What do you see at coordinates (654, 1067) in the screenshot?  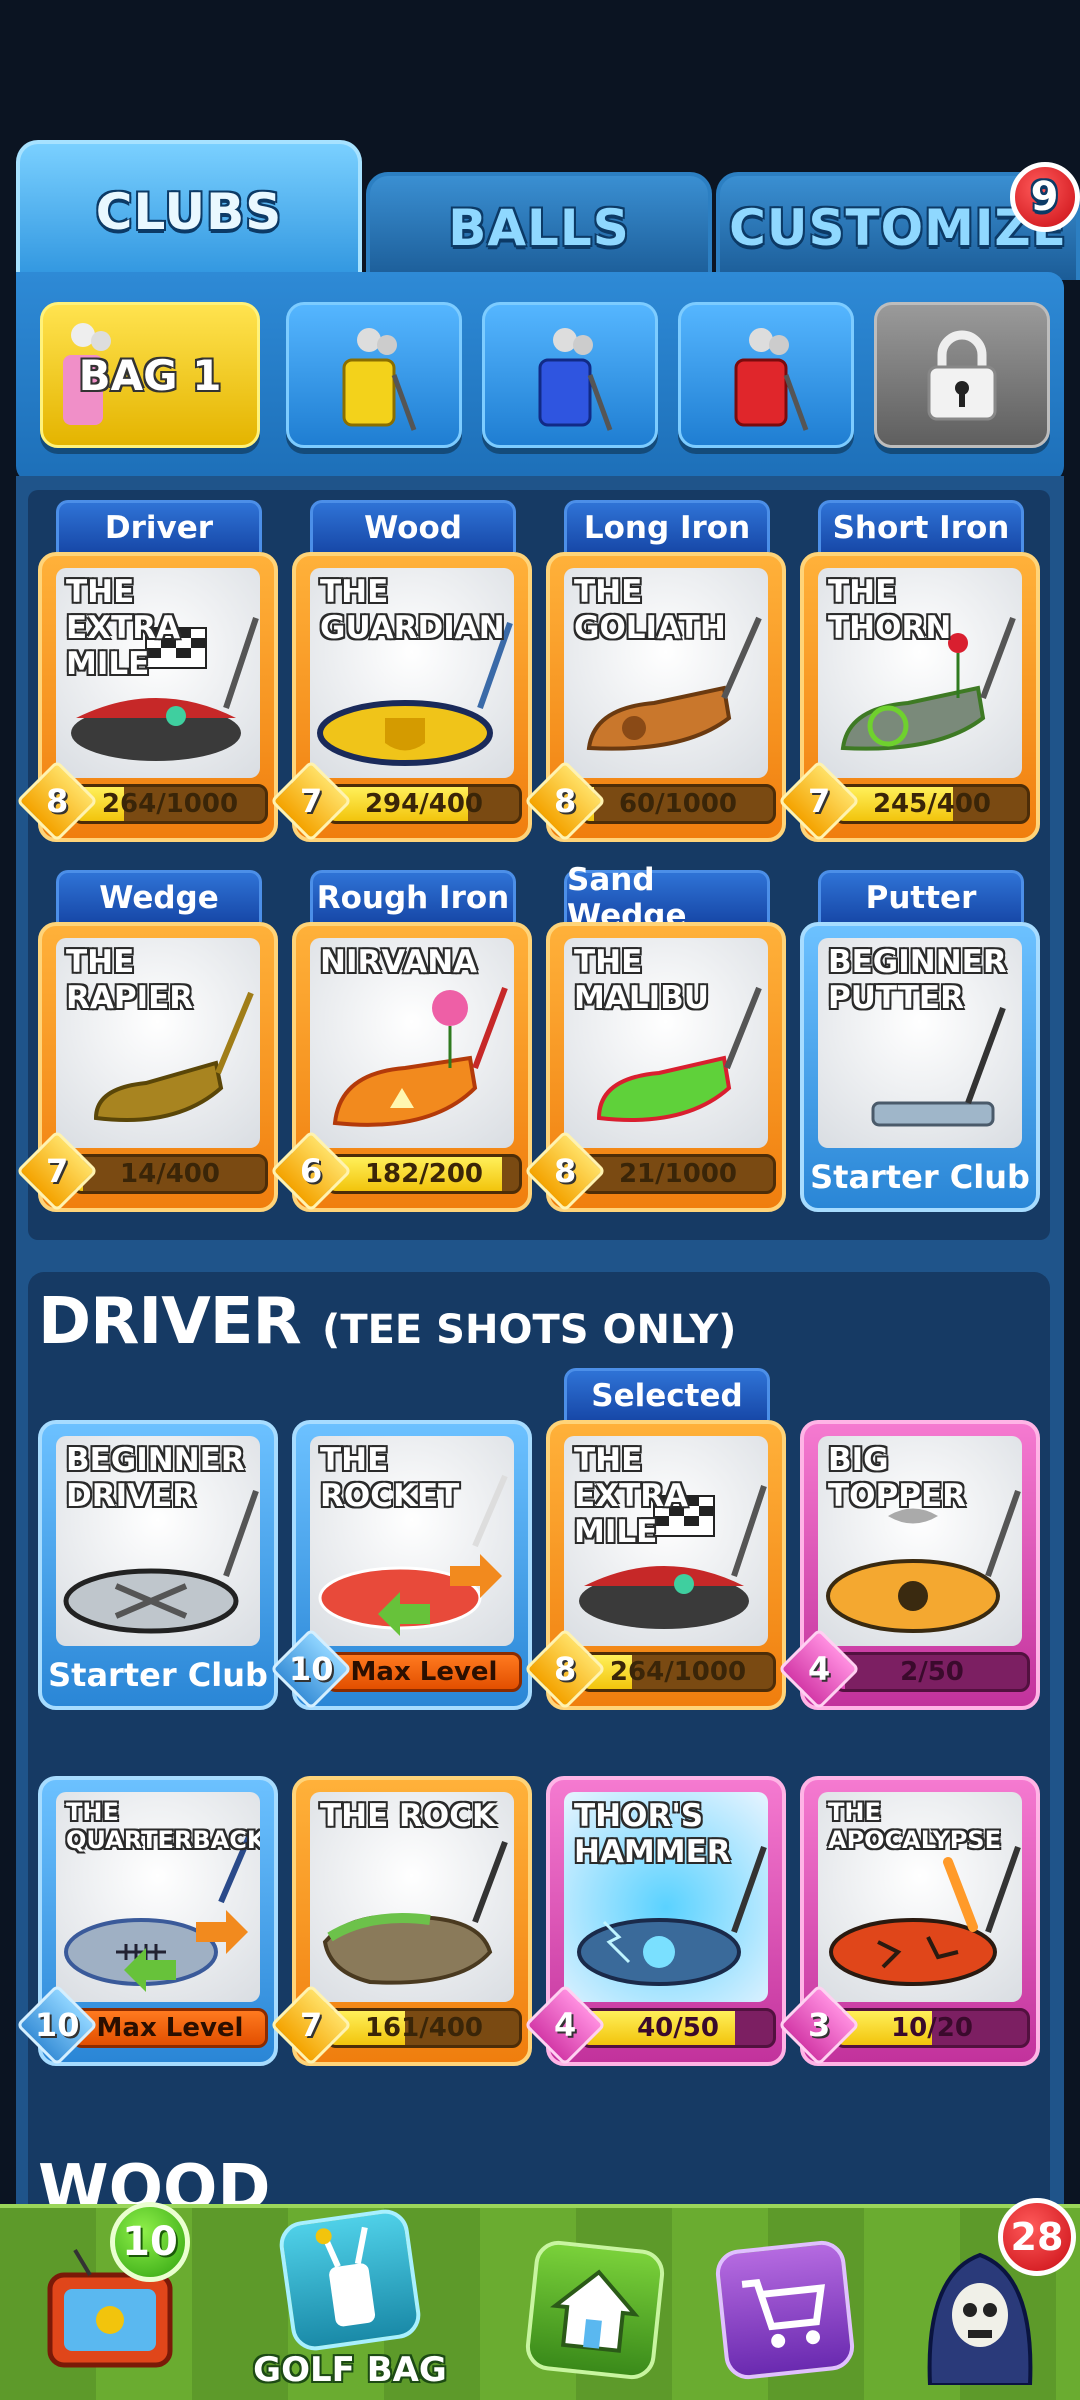 I see `equipped-sand-wedge-card: THE MALIBU 21/1000 8` at bounding box center [654, 1067].